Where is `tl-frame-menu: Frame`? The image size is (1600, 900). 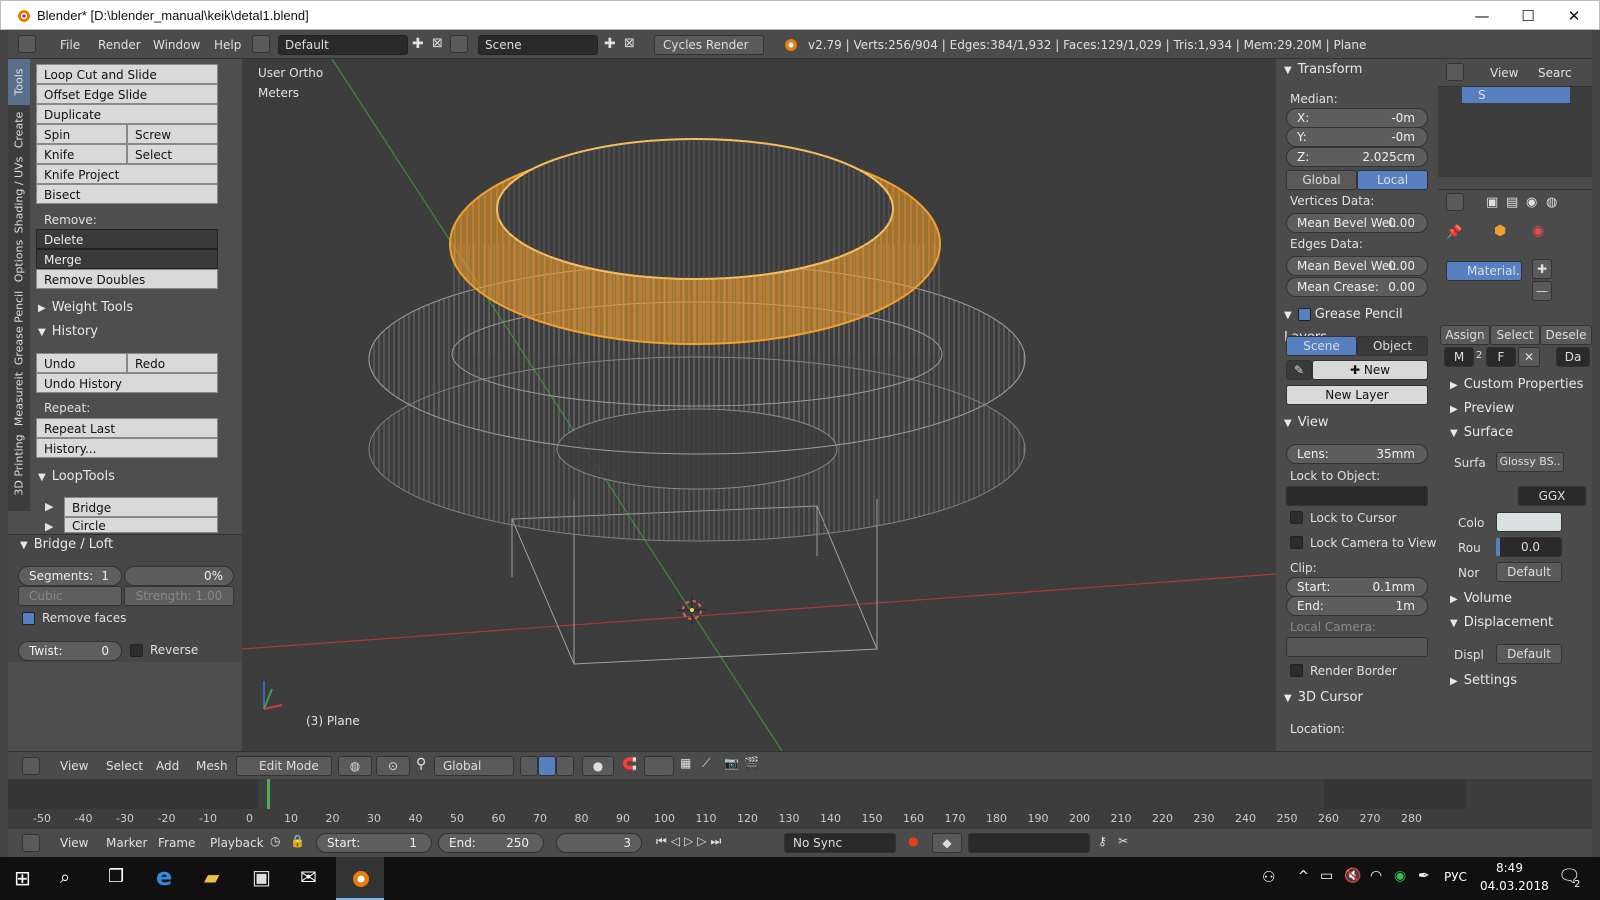 tl-frame-menu: Frame is located at coordinates (176, 843).